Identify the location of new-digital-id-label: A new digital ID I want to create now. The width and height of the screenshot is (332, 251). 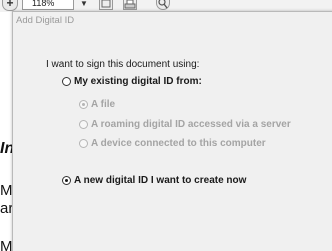
(160, 180).